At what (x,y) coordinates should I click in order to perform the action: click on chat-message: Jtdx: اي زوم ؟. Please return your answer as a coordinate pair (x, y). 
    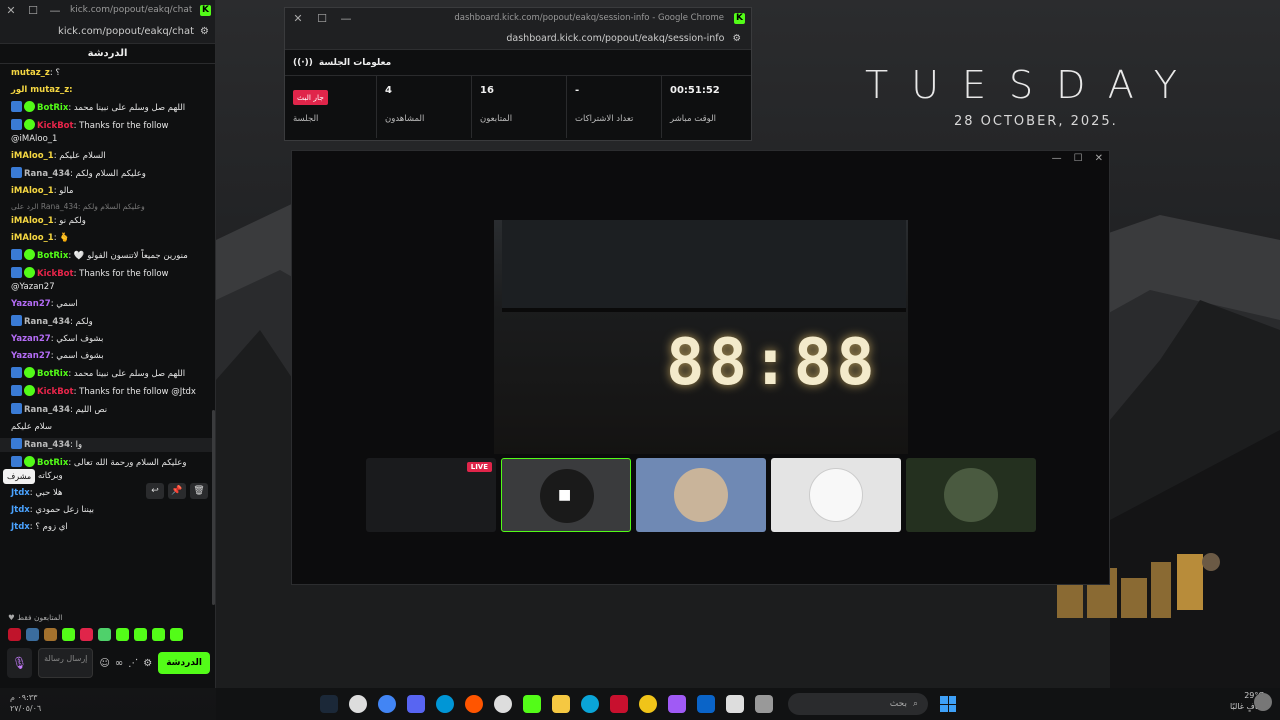
    Looking at the image, I should click on (108, 527).